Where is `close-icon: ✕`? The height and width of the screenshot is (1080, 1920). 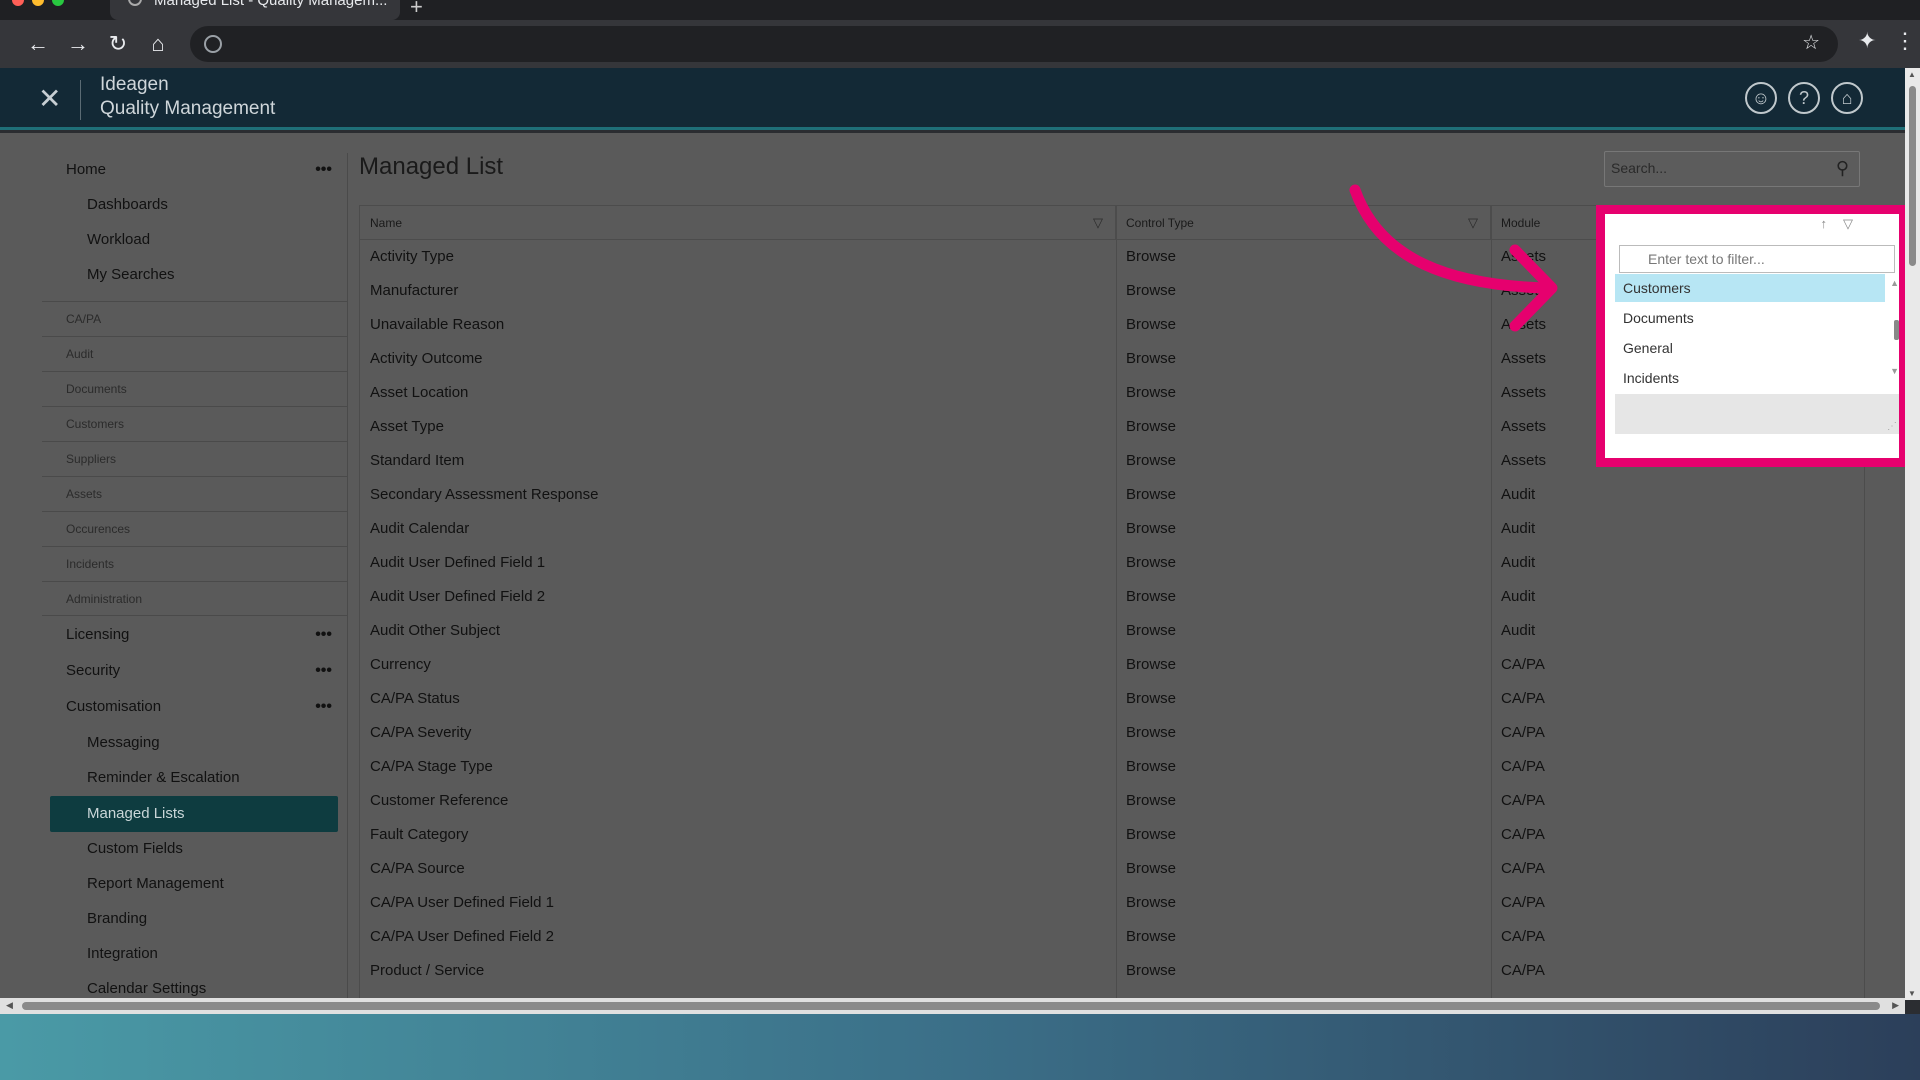 close-icon: ✕ is located at coordinates (49, 98).